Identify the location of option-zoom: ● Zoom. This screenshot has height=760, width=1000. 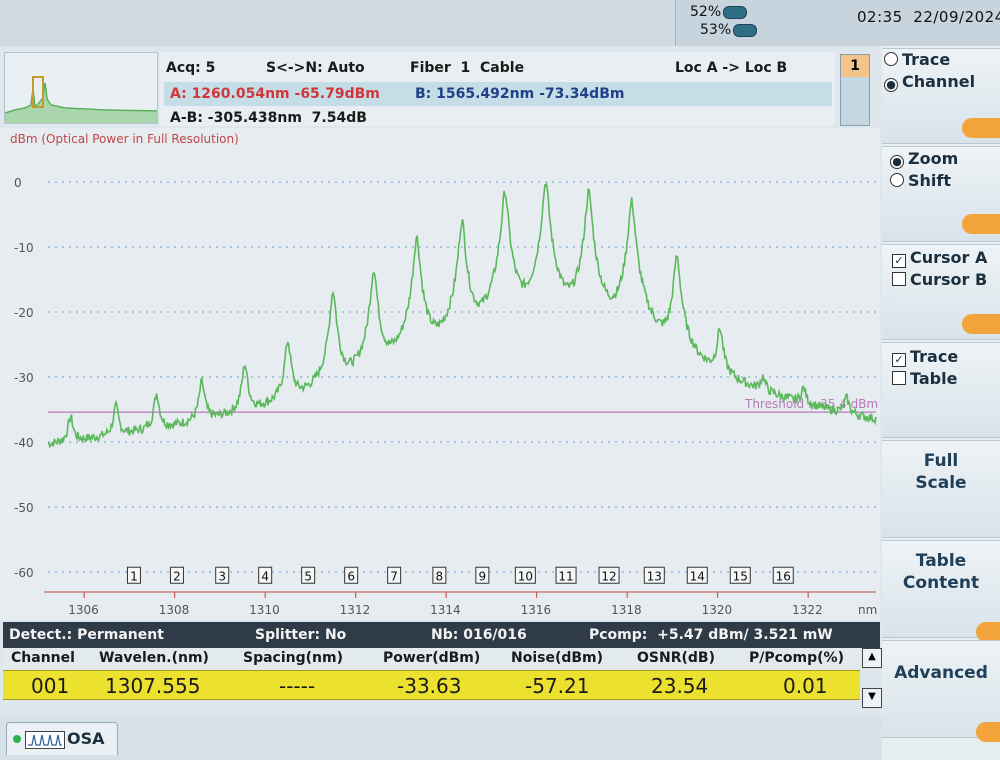
(924, 159).